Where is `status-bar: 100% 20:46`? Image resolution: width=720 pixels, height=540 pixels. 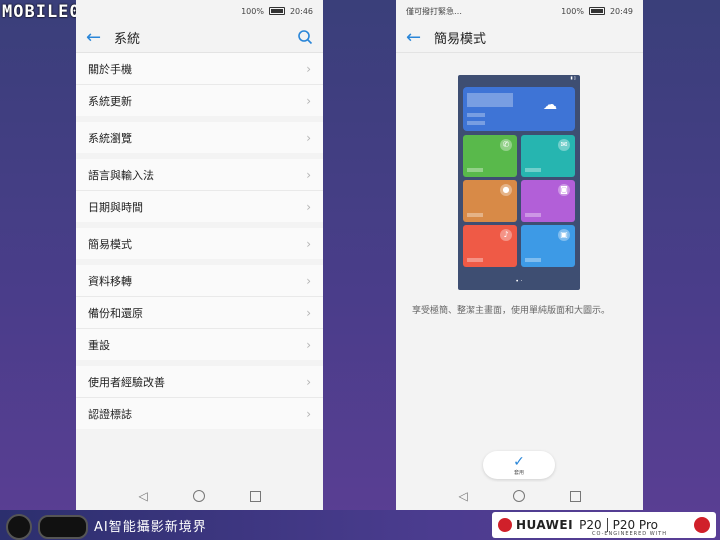 status-bar: 100% 20:46 is located at coordinates (199, 11).